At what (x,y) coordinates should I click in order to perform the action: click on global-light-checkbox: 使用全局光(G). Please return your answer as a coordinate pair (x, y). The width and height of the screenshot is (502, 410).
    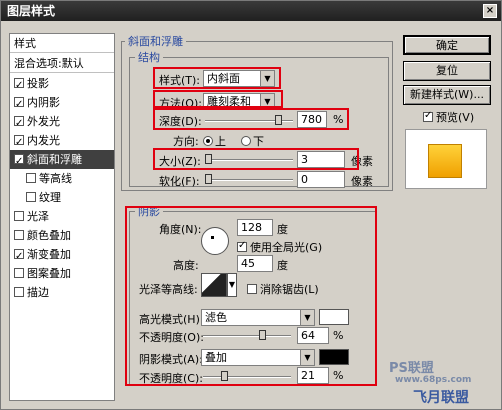
    Looking at the image, I should click on (279, 247).